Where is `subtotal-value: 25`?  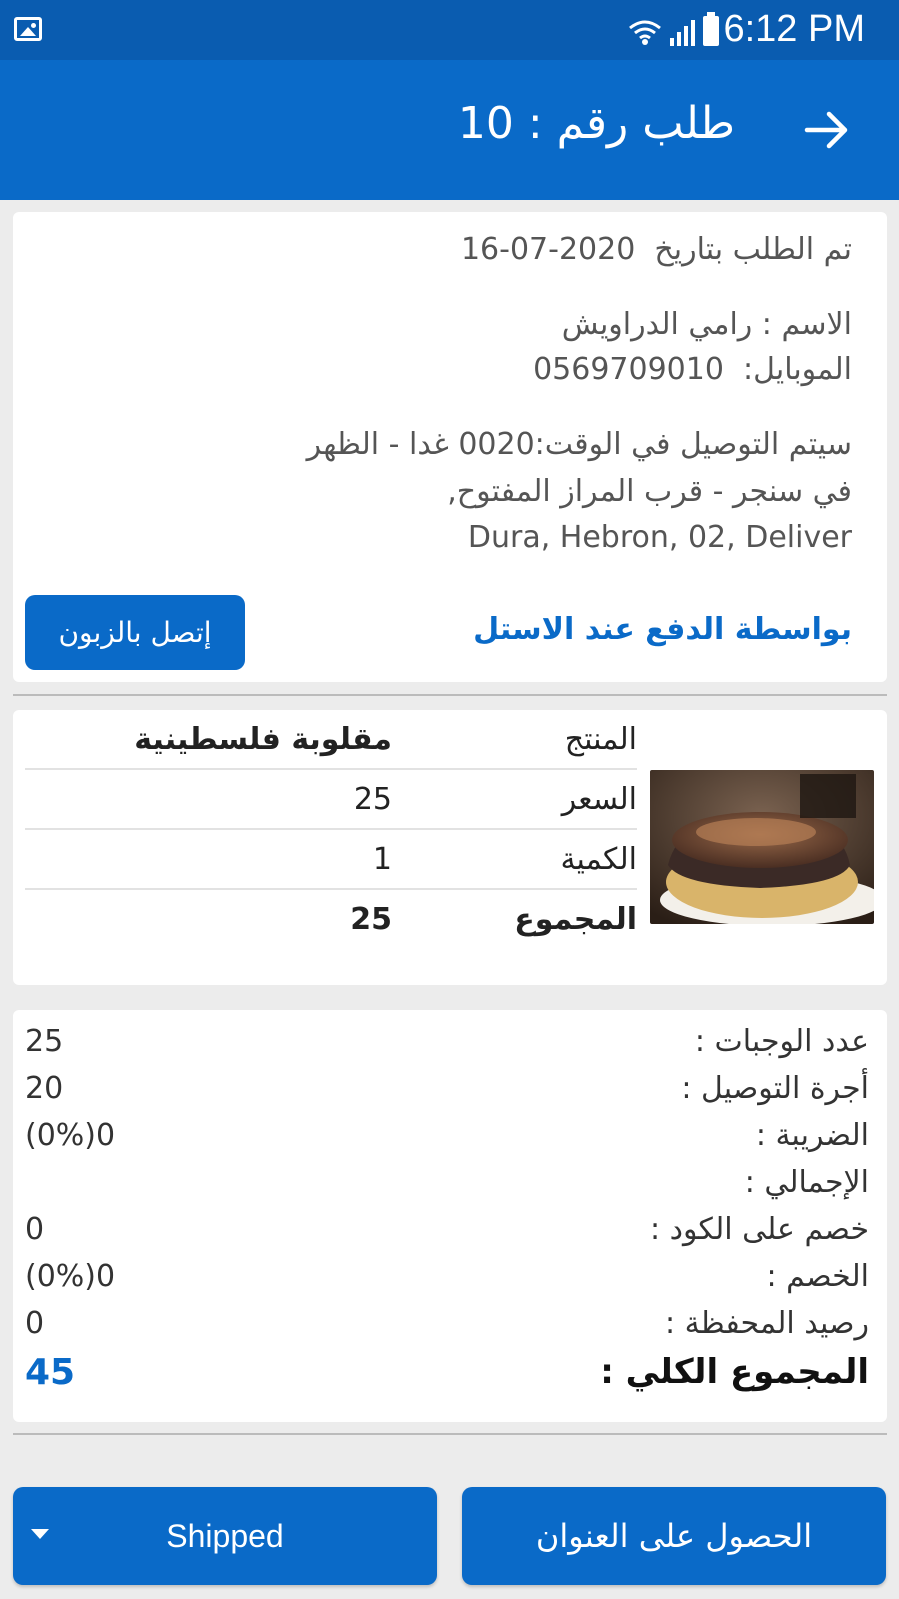 subtotal-value: 25 is located at coordinates (371, 919).